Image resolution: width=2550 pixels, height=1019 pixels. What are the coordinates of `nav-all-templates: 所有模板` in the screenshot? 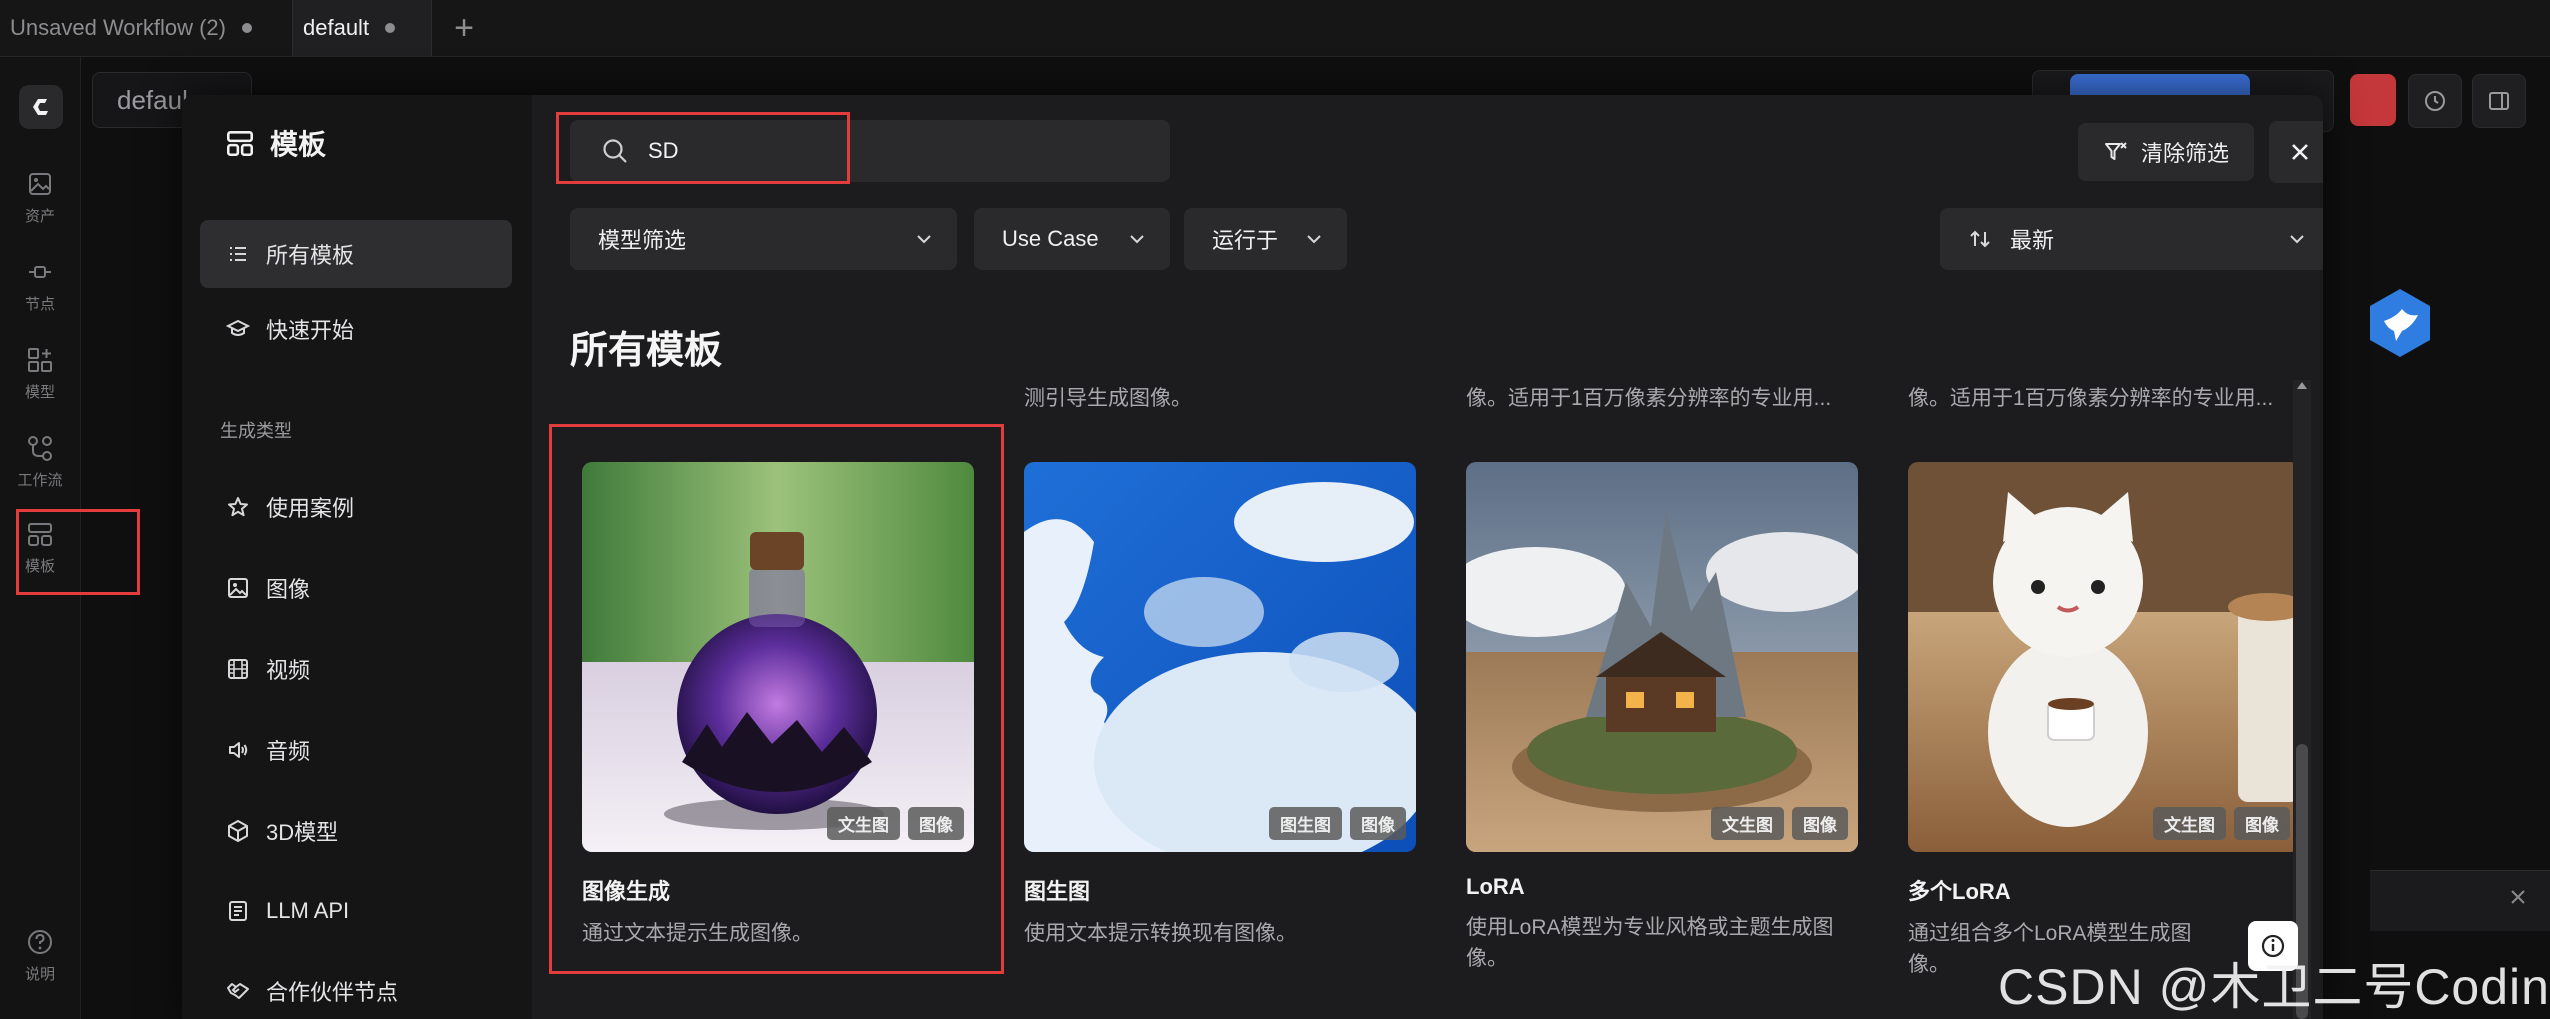 It's located at (356, 254).